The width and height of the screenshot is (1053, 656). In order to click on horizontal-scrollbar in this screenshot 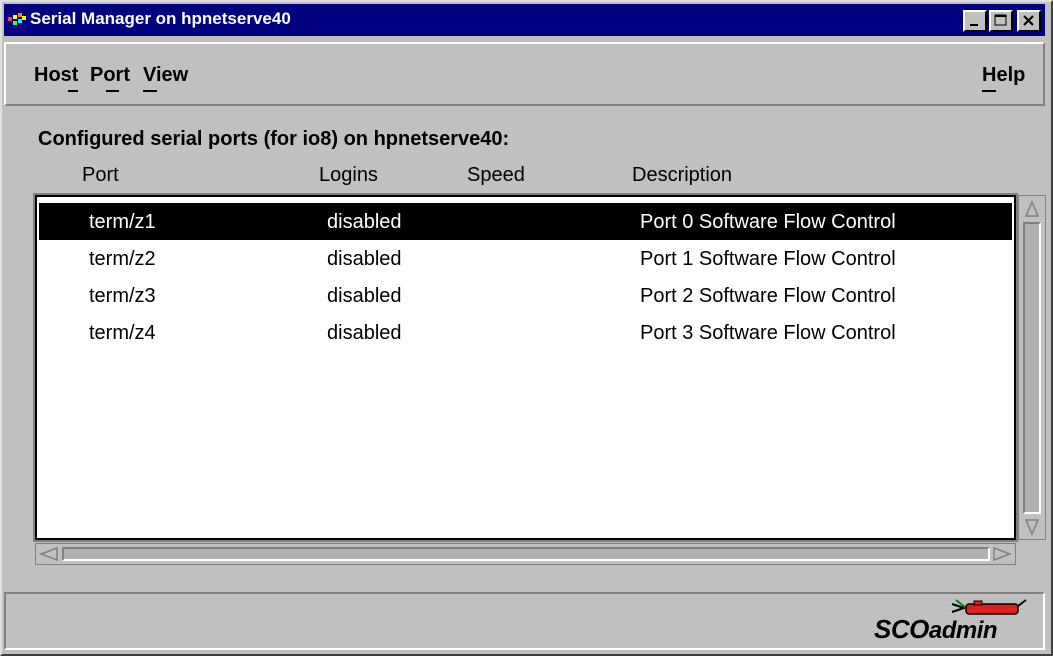, I will do `click(525, 554)`.